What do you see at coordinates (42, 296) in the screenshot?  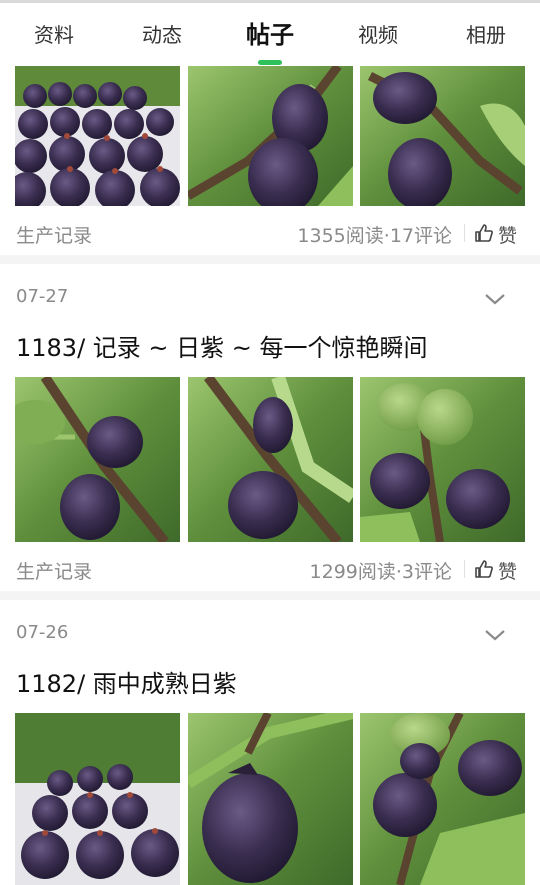 I see `post-date: 07-27` at bounding box center [42, 296].